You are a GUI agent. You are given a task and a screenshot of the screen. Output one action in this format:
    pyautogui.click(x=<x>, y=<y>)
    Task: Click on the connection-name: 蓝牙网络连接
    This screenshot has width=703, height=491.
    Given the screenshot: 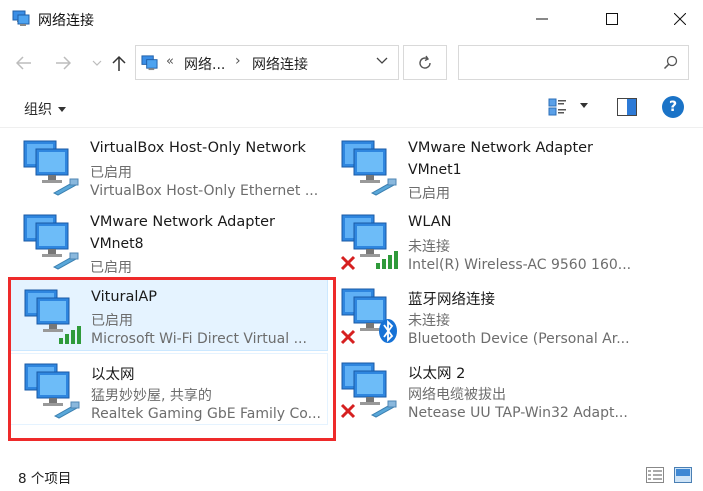 What is the action you would take?
    pyautogui.click(x=451, y=300)
    